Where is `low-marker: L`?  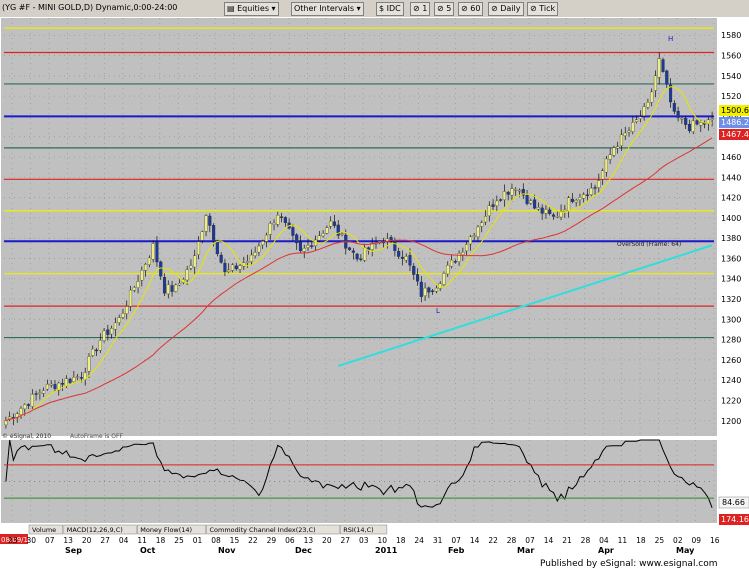 low-marker: L is located at coordinates (438, 311).